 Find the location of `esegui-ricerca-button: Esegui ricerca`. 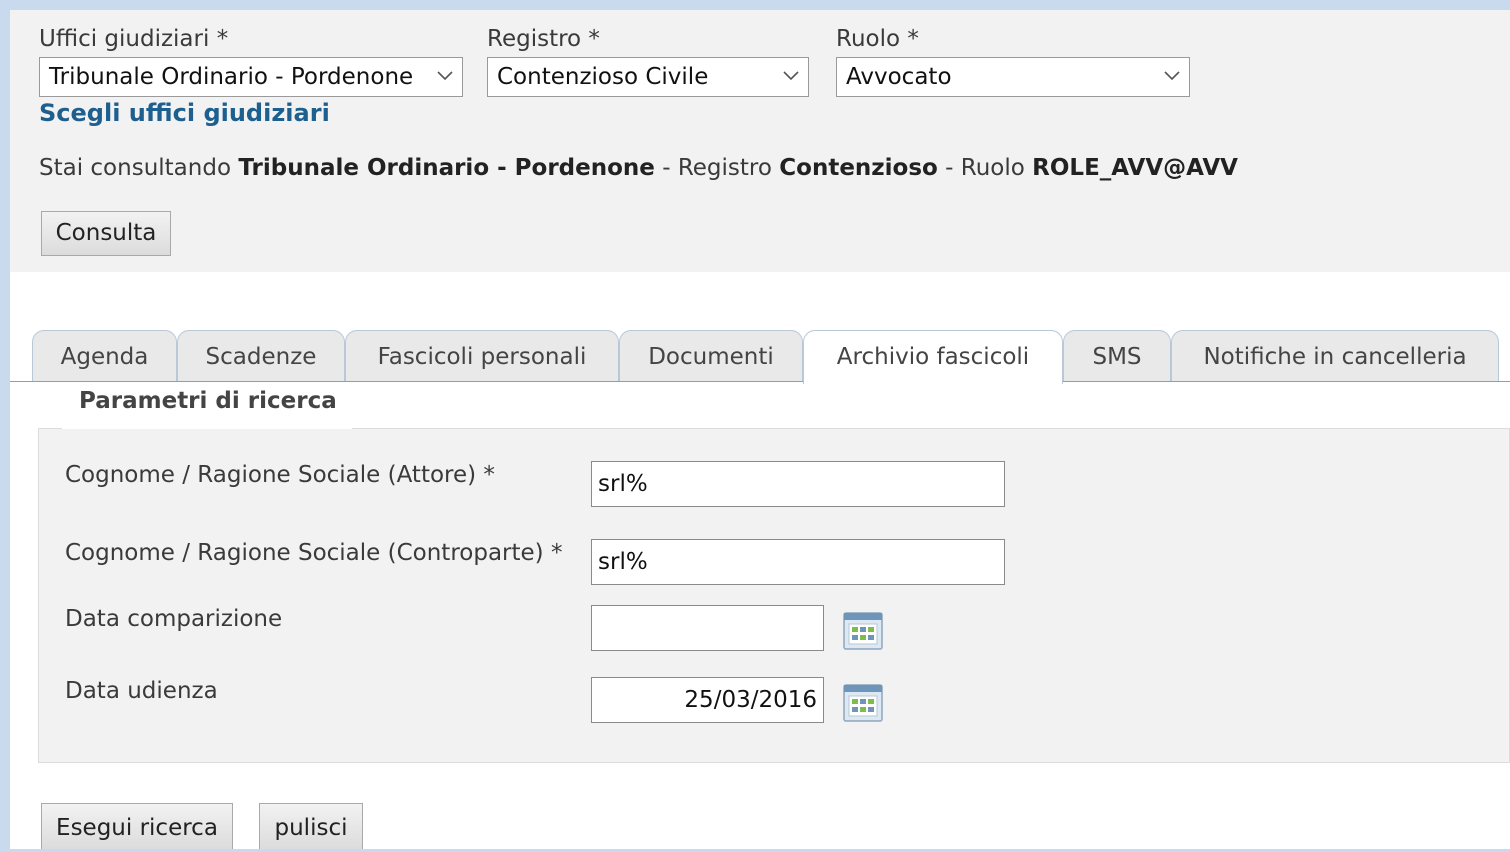

esegui-ricerca-button: Esegui ricerca is located at coordinates (137, 826).